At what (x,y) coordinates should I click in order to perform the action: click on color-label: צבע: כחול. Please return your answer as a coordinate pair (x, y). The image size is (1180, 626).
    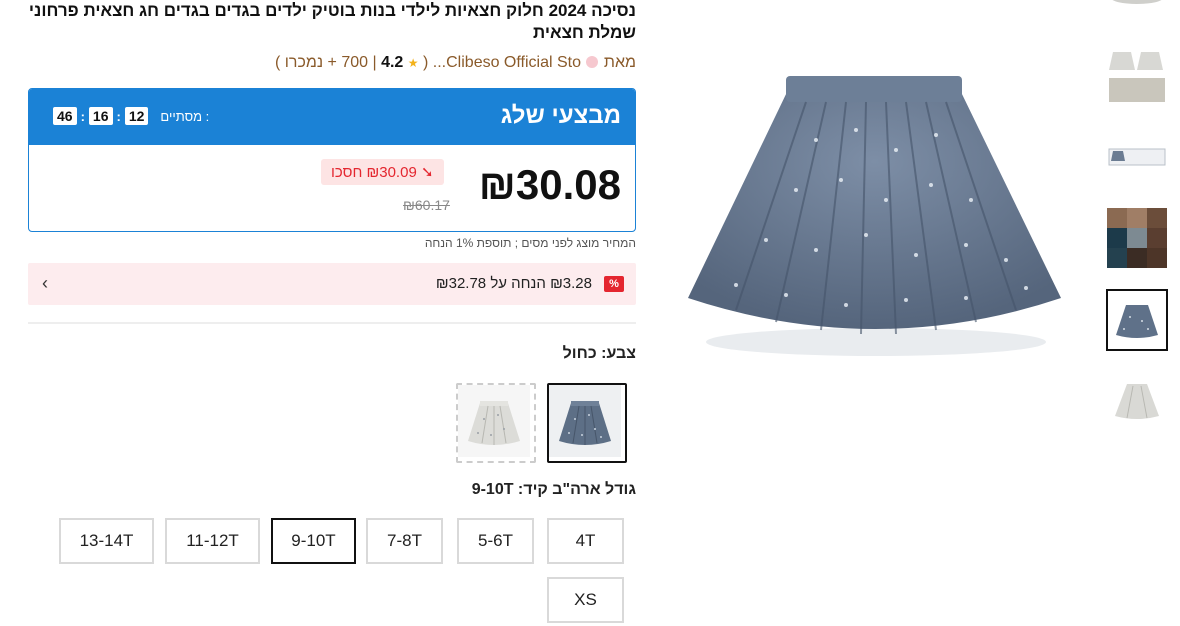
    Looking at the image, I should click on (599, 353).